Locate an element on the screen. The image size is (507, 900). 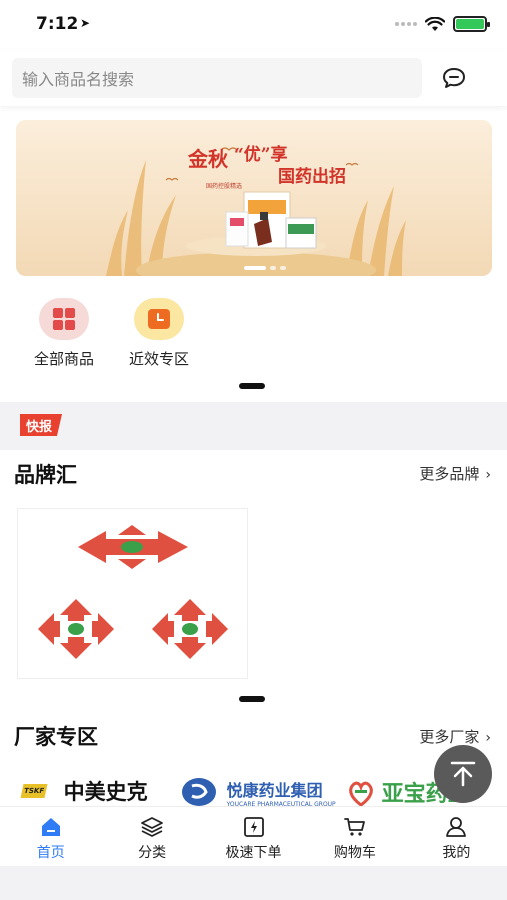
arrow-up-icon is located at coordinates (463, 774).